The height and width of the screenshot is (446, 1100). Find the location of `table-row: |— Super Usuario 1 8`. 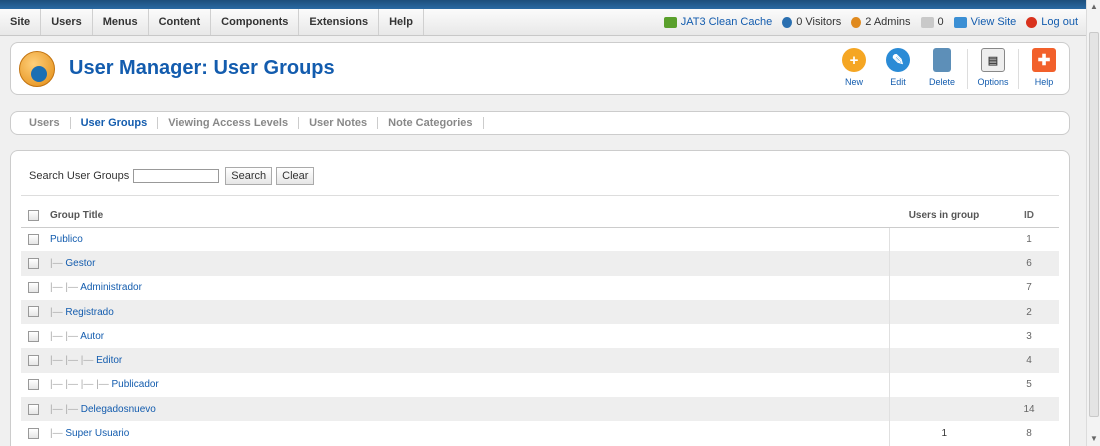

table-row: |— Super Usuario 1 8 is located at coordinates (540, 433).